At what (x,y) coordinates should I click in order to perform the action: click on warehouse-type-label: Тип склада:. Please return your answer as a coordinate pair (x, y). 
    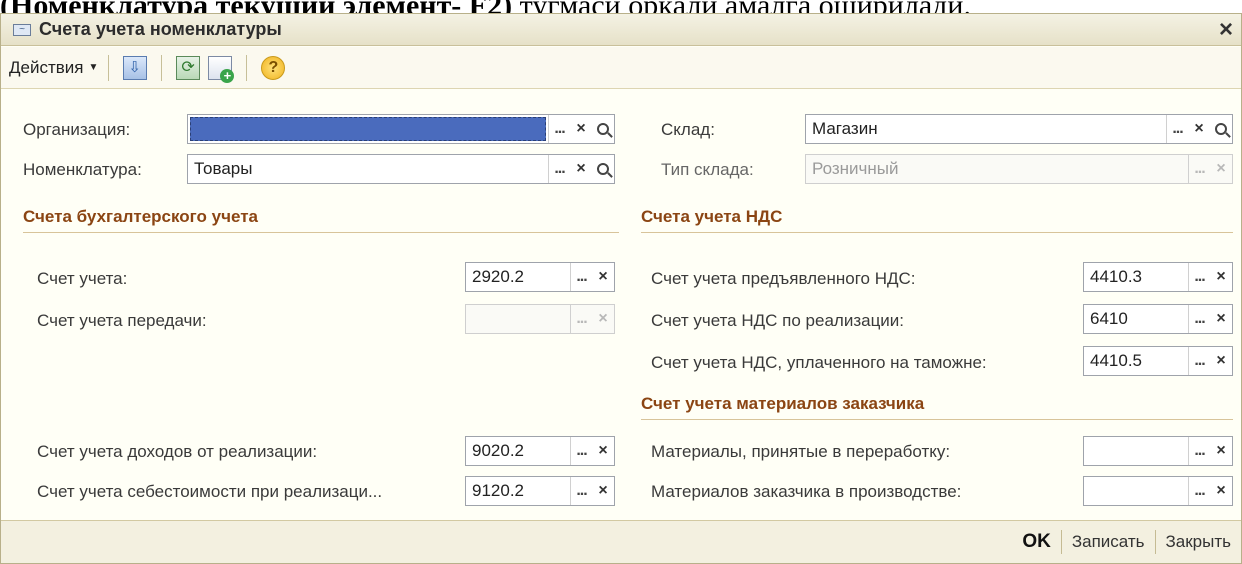
    Looking at the image, I should click on (707, 169).